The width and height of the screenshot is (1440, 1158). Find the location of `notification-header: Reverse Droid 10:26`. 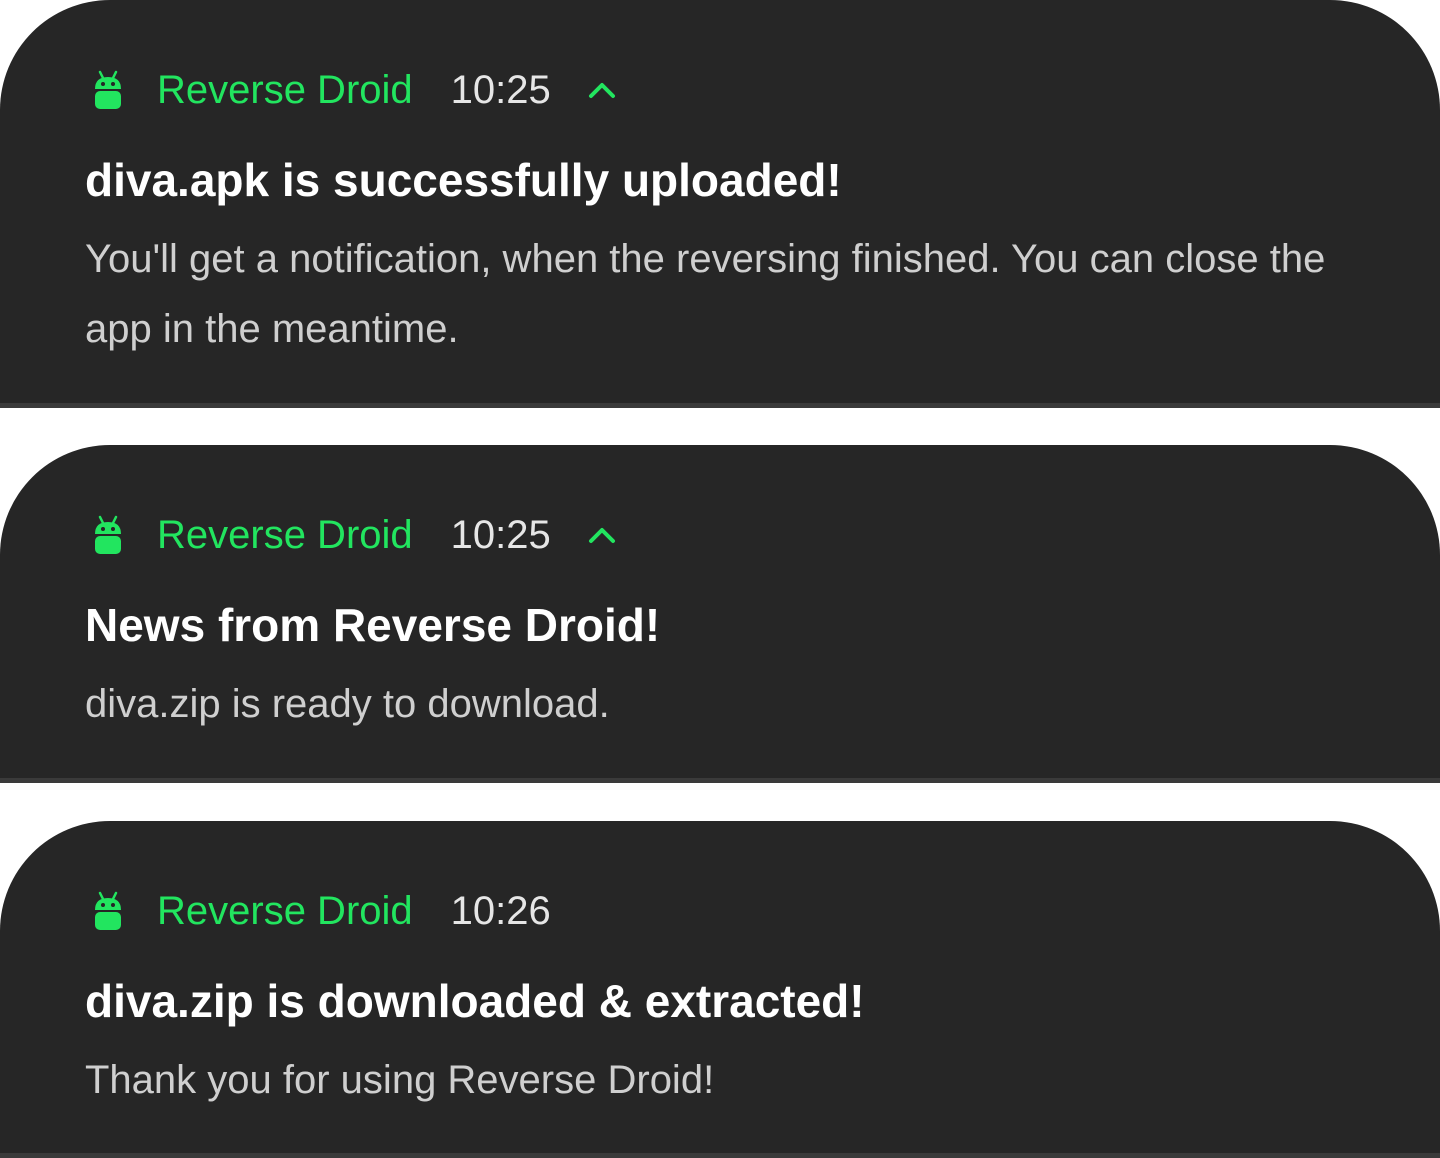

notification-header: Reverse Droid 10:26 is located at coordinates (707, 911).